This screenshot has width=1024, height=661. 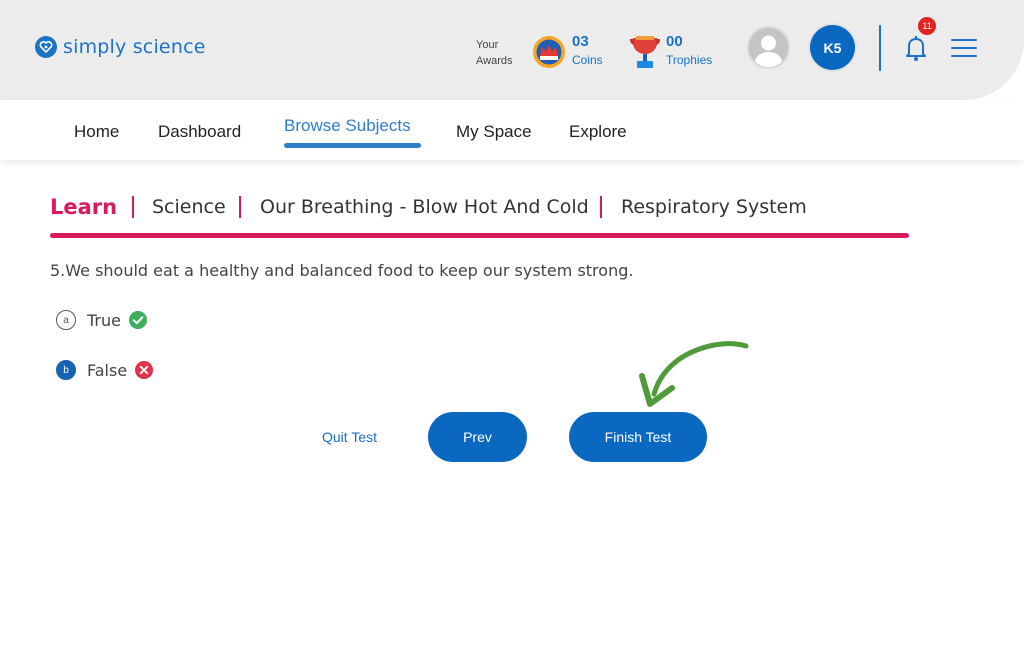 What do you see at coordinates (349, 437) in the screenshot?
I see `quit-test-link: Quit Test` at bounding box center [349, 437].